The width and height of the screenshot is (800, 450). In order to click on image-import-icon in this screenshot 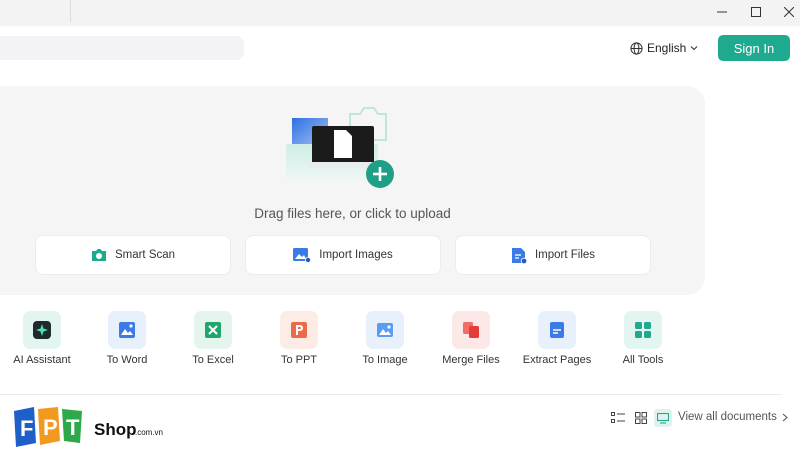, I will do `click(302, 255)`.